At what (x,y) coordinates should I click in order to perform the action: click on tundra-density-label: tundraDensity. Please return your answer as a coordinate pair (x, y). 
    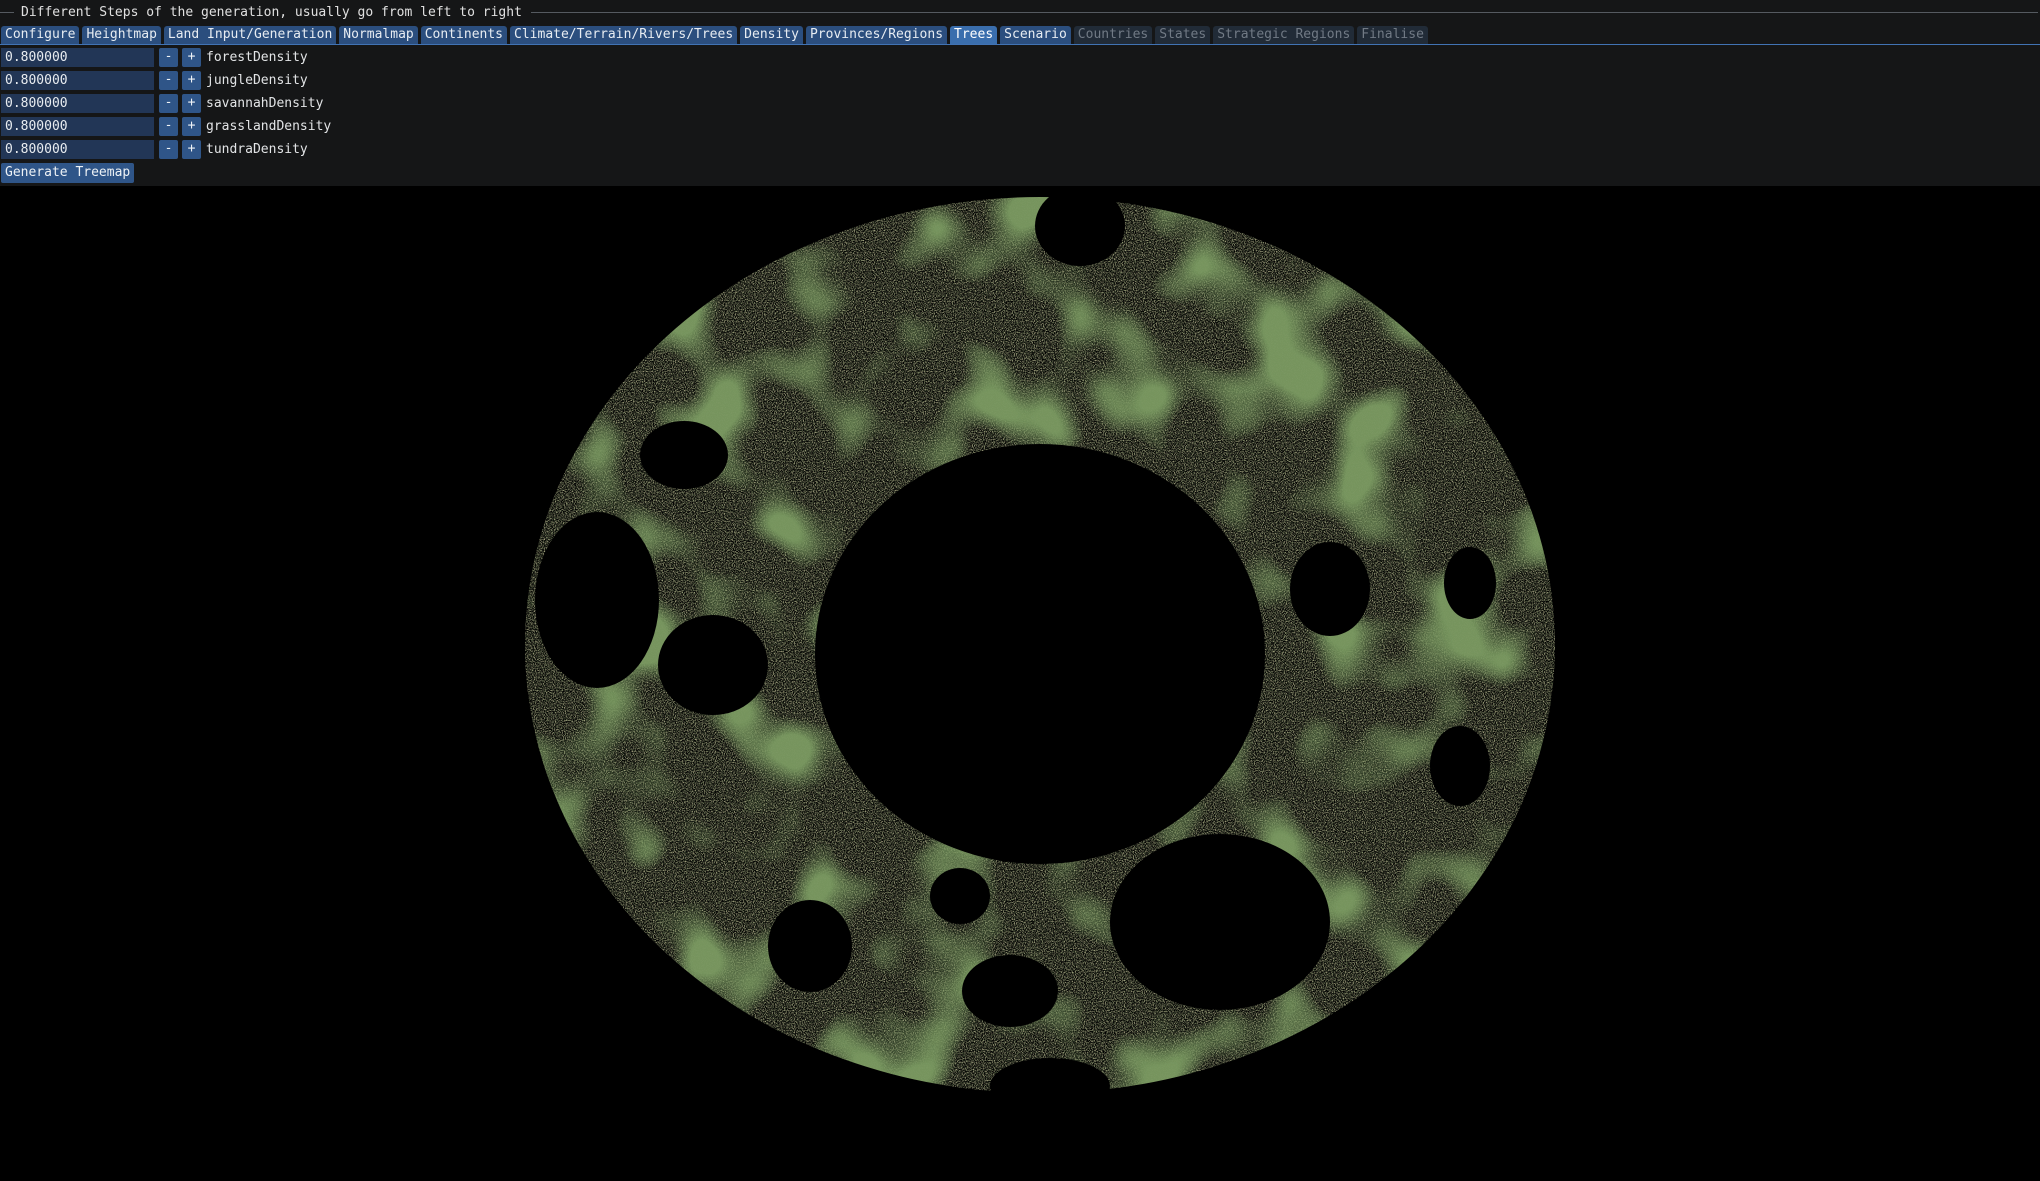
    Looking at the image, I should click on (257, 149).